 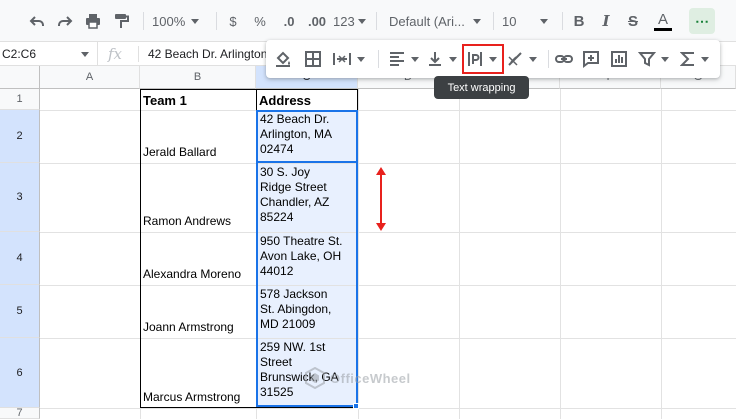 I want to click on link-icon, so click(x=564, y=59).